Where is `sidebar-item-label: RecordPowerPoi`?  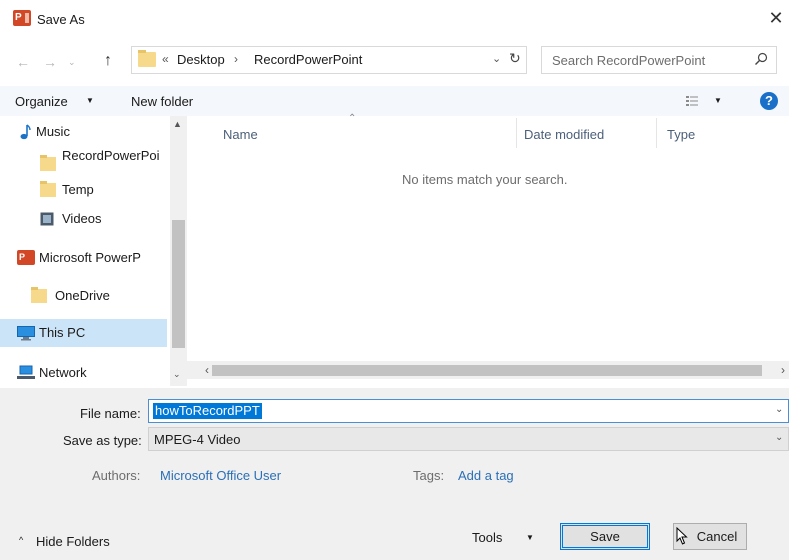
sidebar-item-label: RecordPowerPoi is located at coordinates (111, 155).